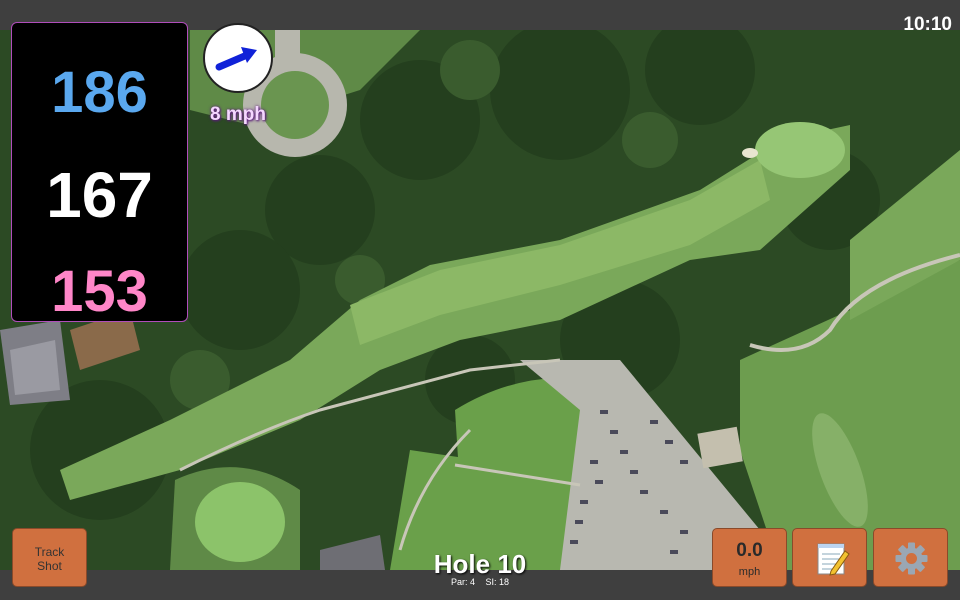 Image resolution: width=960 pixels, height=600 pixels. What do you see at coordinates (497, 582) in the screenshot?
I see `hole-si: SI: 18` at bounding box center [497, 582].